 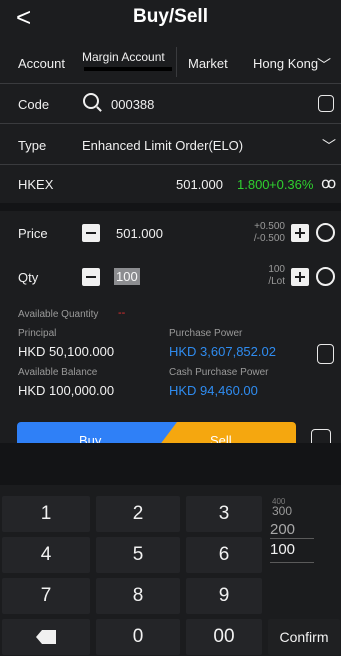 I want to click on order-type-select: Enhanced Limit Order(ELO), so click(x=162, y=145).